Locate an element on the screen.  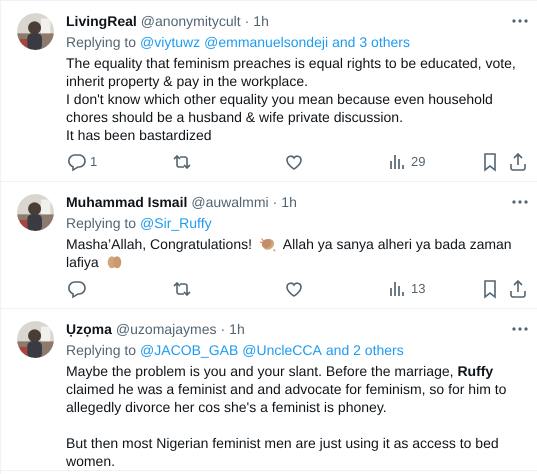
author-handle: @uzomajaymes is located at coordinates (166, 329).